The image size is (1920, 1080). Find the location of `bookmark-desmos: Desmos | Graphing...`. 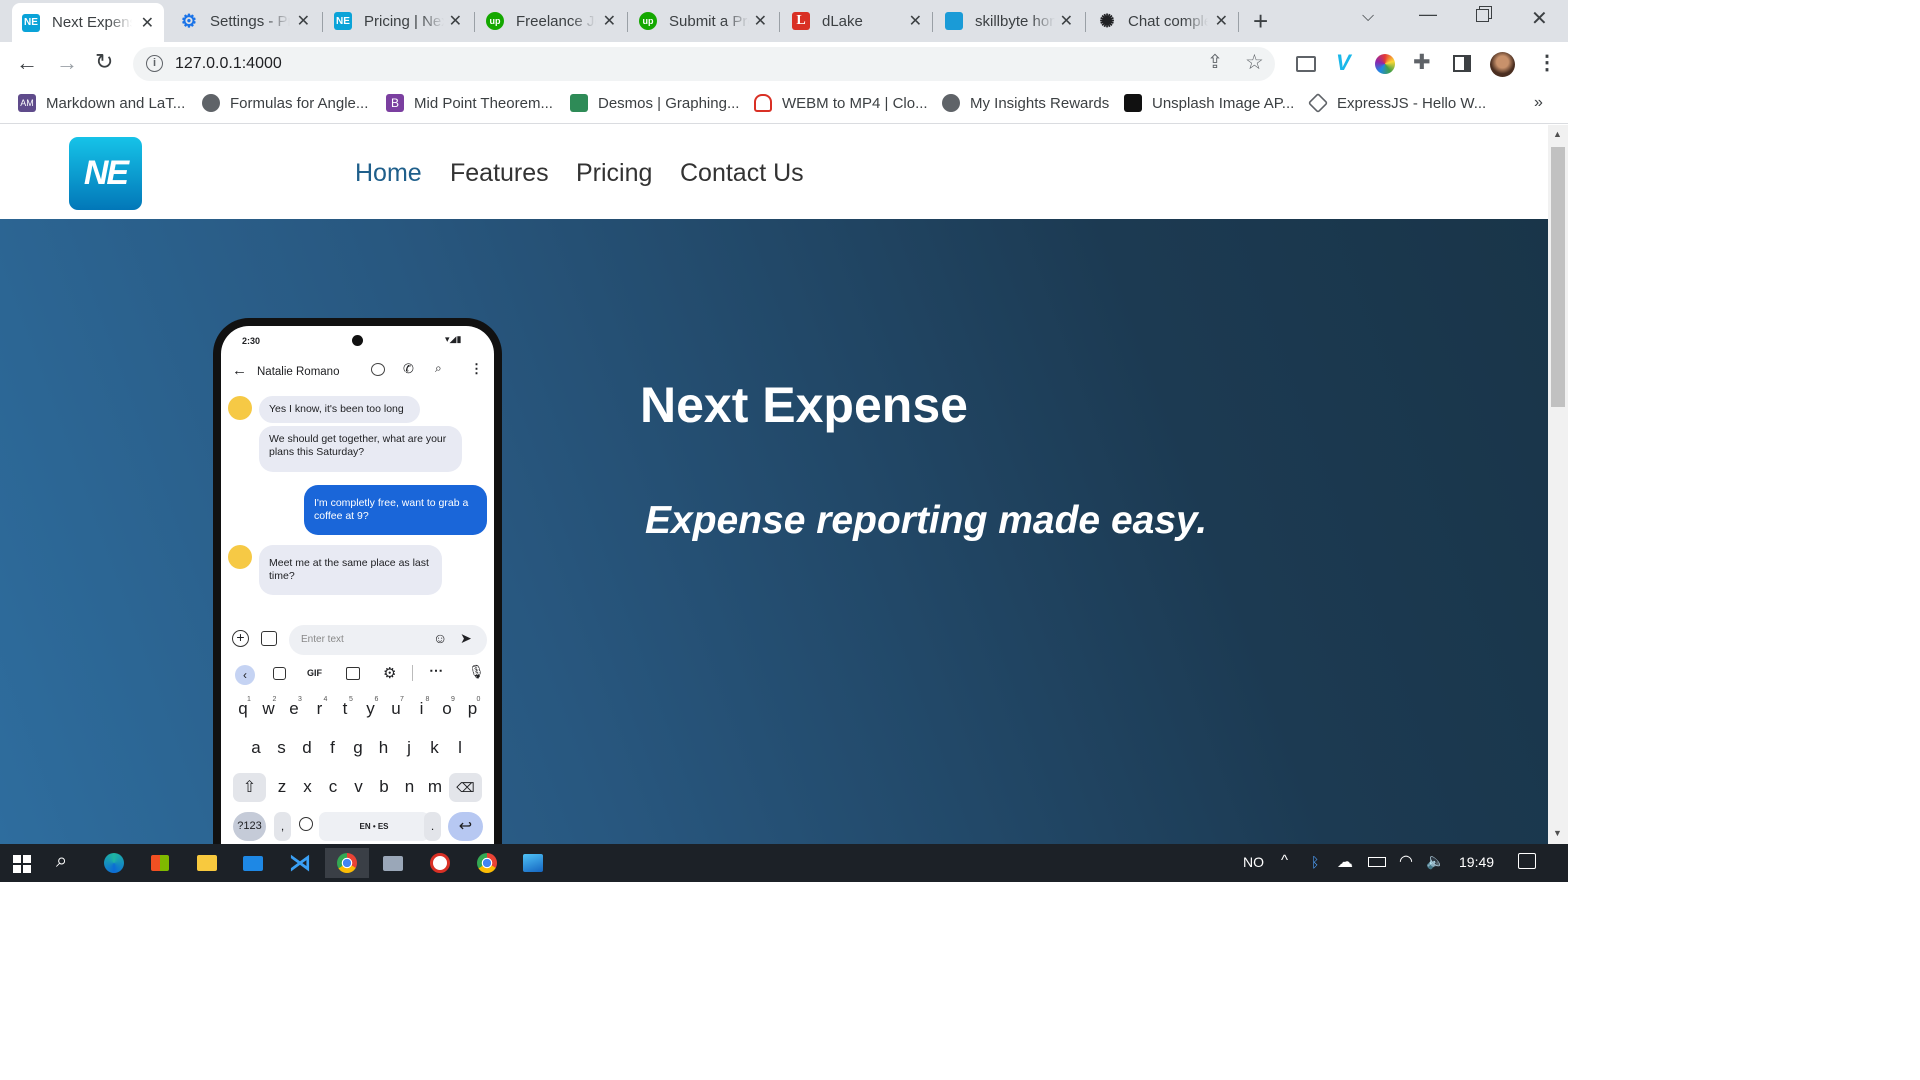

bookmark-desmos: Desmos | Graphing... is located at coordinates (654, 103).